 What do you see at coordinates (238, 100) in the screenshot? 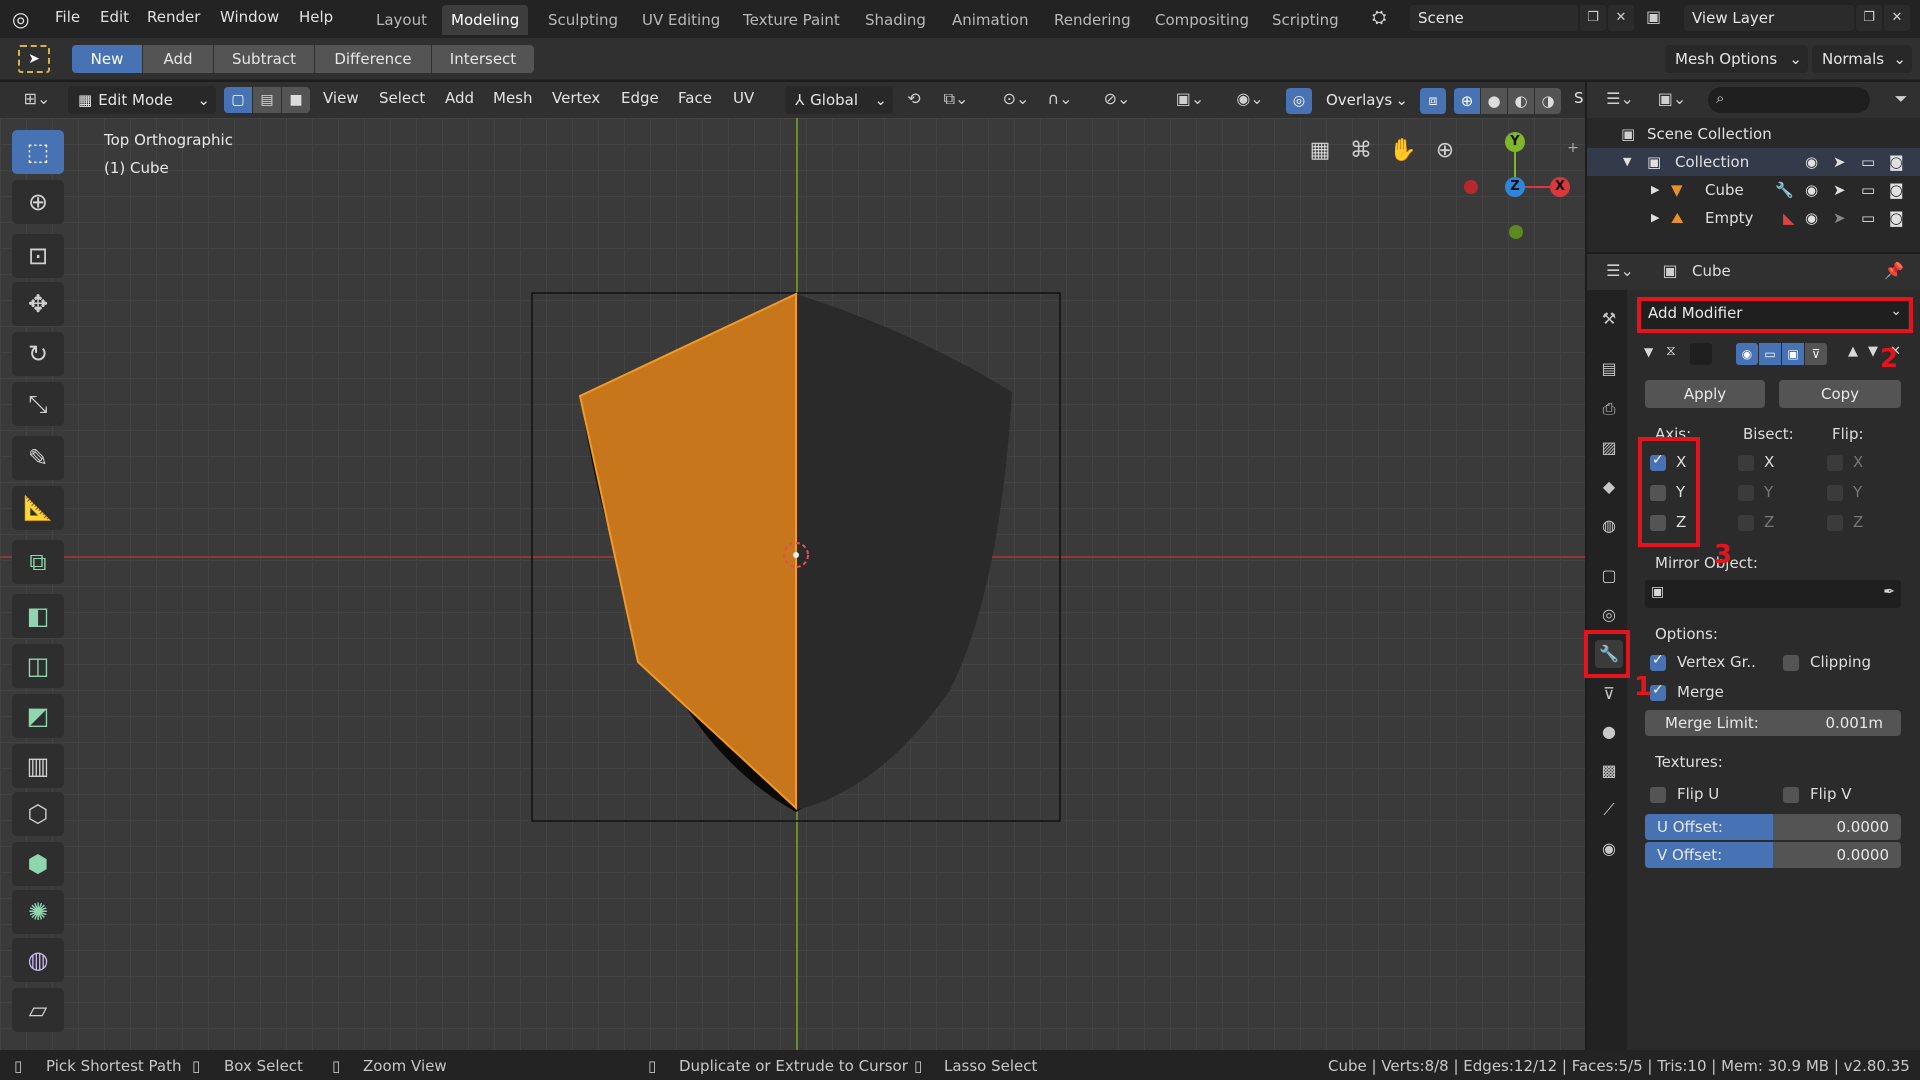
I see `vertex-select-mode-icon: ▢` at bounding box center [238, 100].